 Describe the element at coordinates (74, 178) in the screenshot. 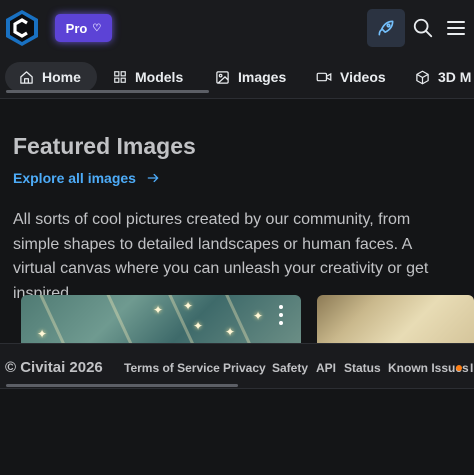

I see `explore-label: Explore all images` at that location.